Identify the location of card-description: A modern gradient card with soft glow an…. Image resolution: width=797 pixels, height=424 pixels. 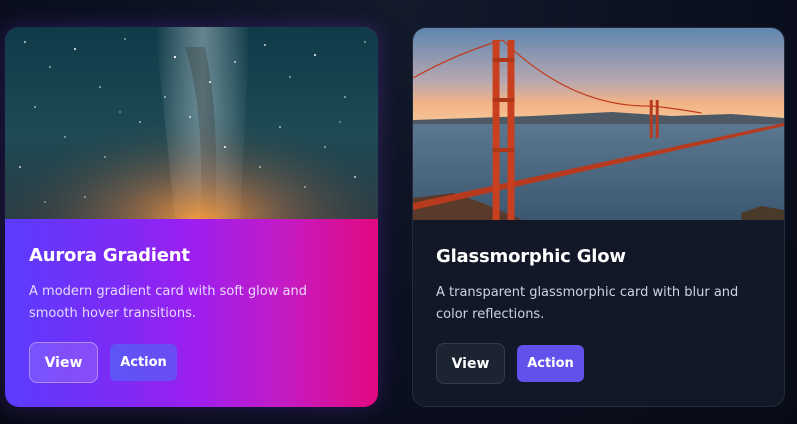
(168, 302).